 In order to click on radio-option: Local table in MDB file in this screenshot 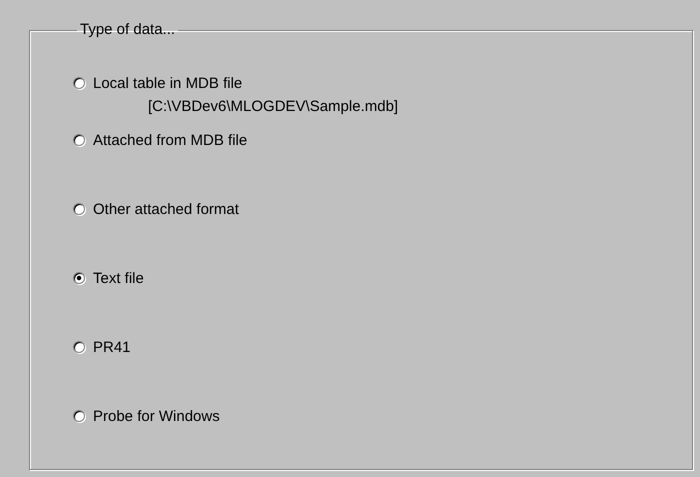, I will do `click(157, 83)`.